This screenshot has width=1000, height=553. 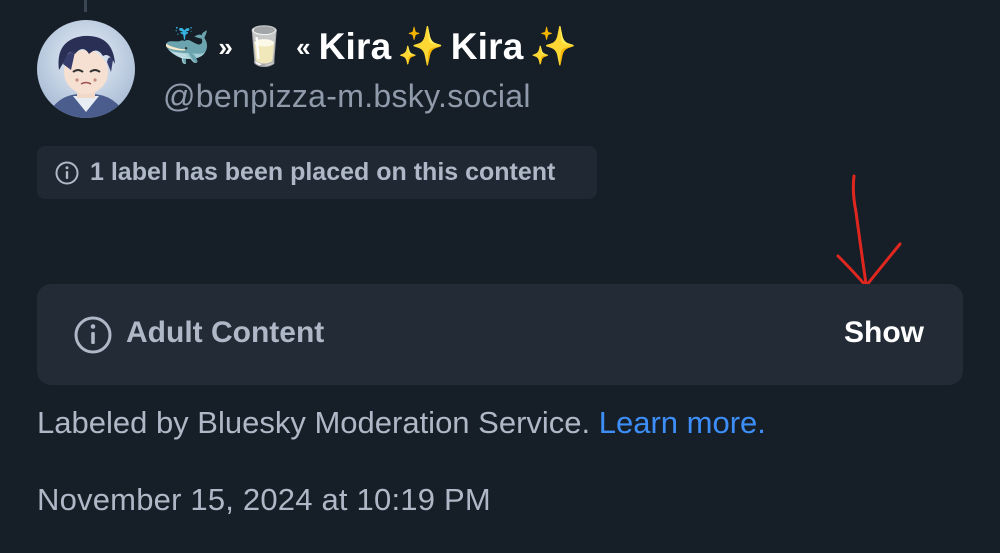 I want to click on thread-connector-line, so click(x=85, y=6).